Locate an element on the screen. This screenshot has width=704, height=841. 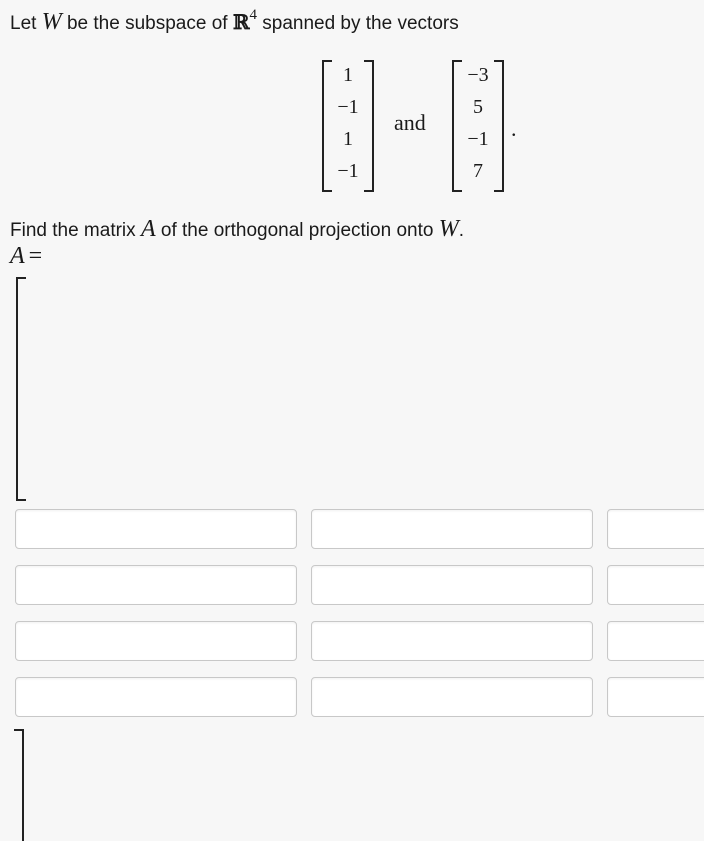
matrix-cell-r3-c3 is located at coordinates (655, 641).